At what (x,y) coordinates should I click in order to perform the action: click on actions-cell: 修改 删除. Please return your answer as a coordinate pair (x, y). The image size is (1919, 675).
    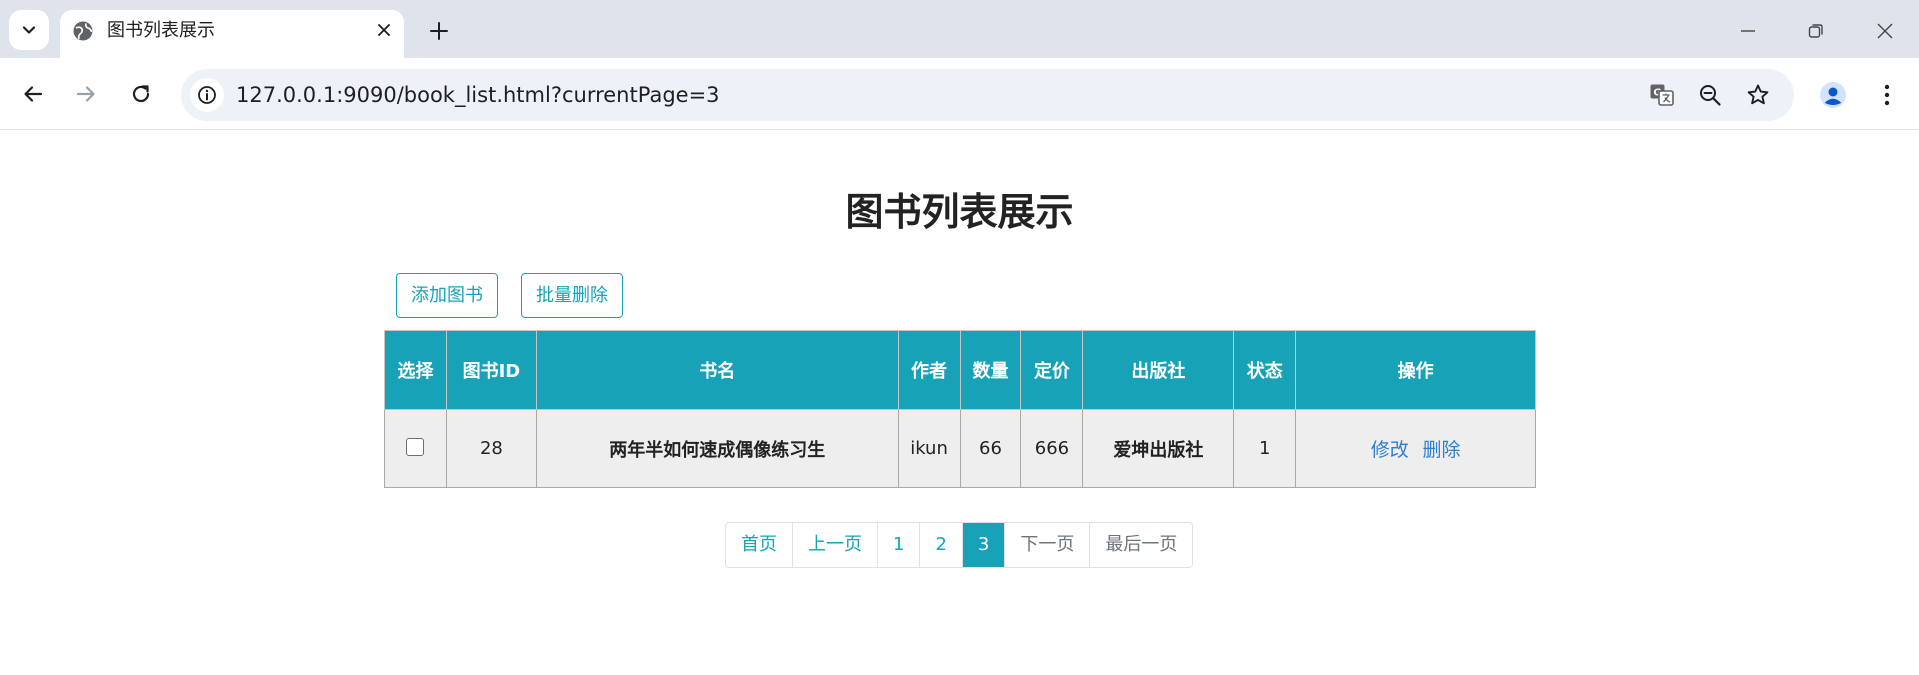
    Looking at the image, I should click on (1415, 448).